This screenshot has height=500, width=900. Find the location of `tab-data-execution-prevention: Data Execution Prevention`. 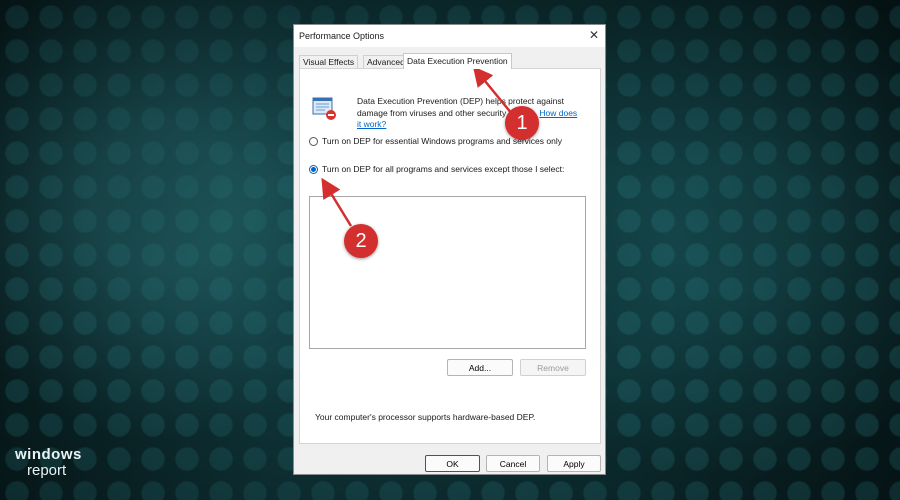

tab-data-execution-prevention: Data Execution Prevention is located at coordinates (457, 61).